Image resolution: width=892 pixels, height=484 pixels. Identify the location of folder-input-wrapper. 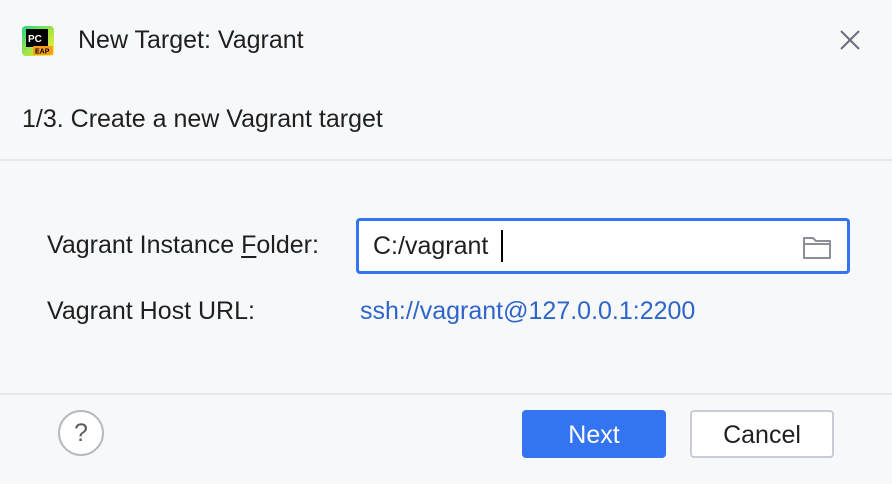
(603, 246).